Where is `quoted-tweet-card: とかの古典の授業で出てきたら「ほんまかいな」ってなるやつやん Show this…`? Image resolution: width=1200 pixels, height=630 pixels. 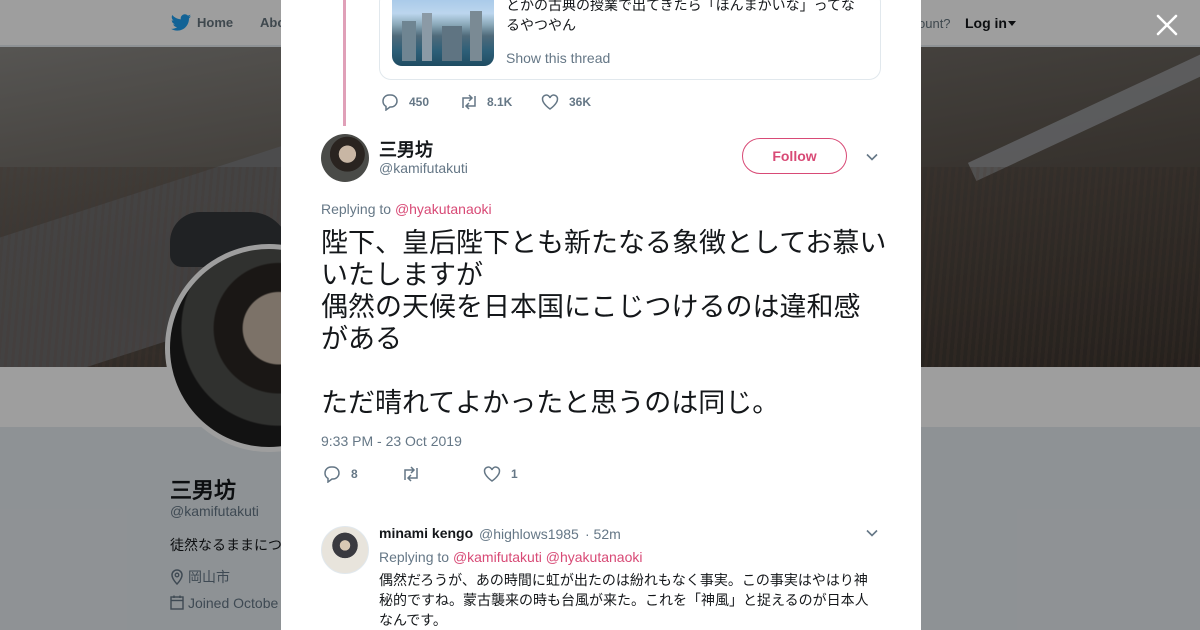 quoted-tweet-card: とかの古典の授業で出てきたら「ほんまかいな」ってなるやつやん Show this… is located at coordinates (630, 40).